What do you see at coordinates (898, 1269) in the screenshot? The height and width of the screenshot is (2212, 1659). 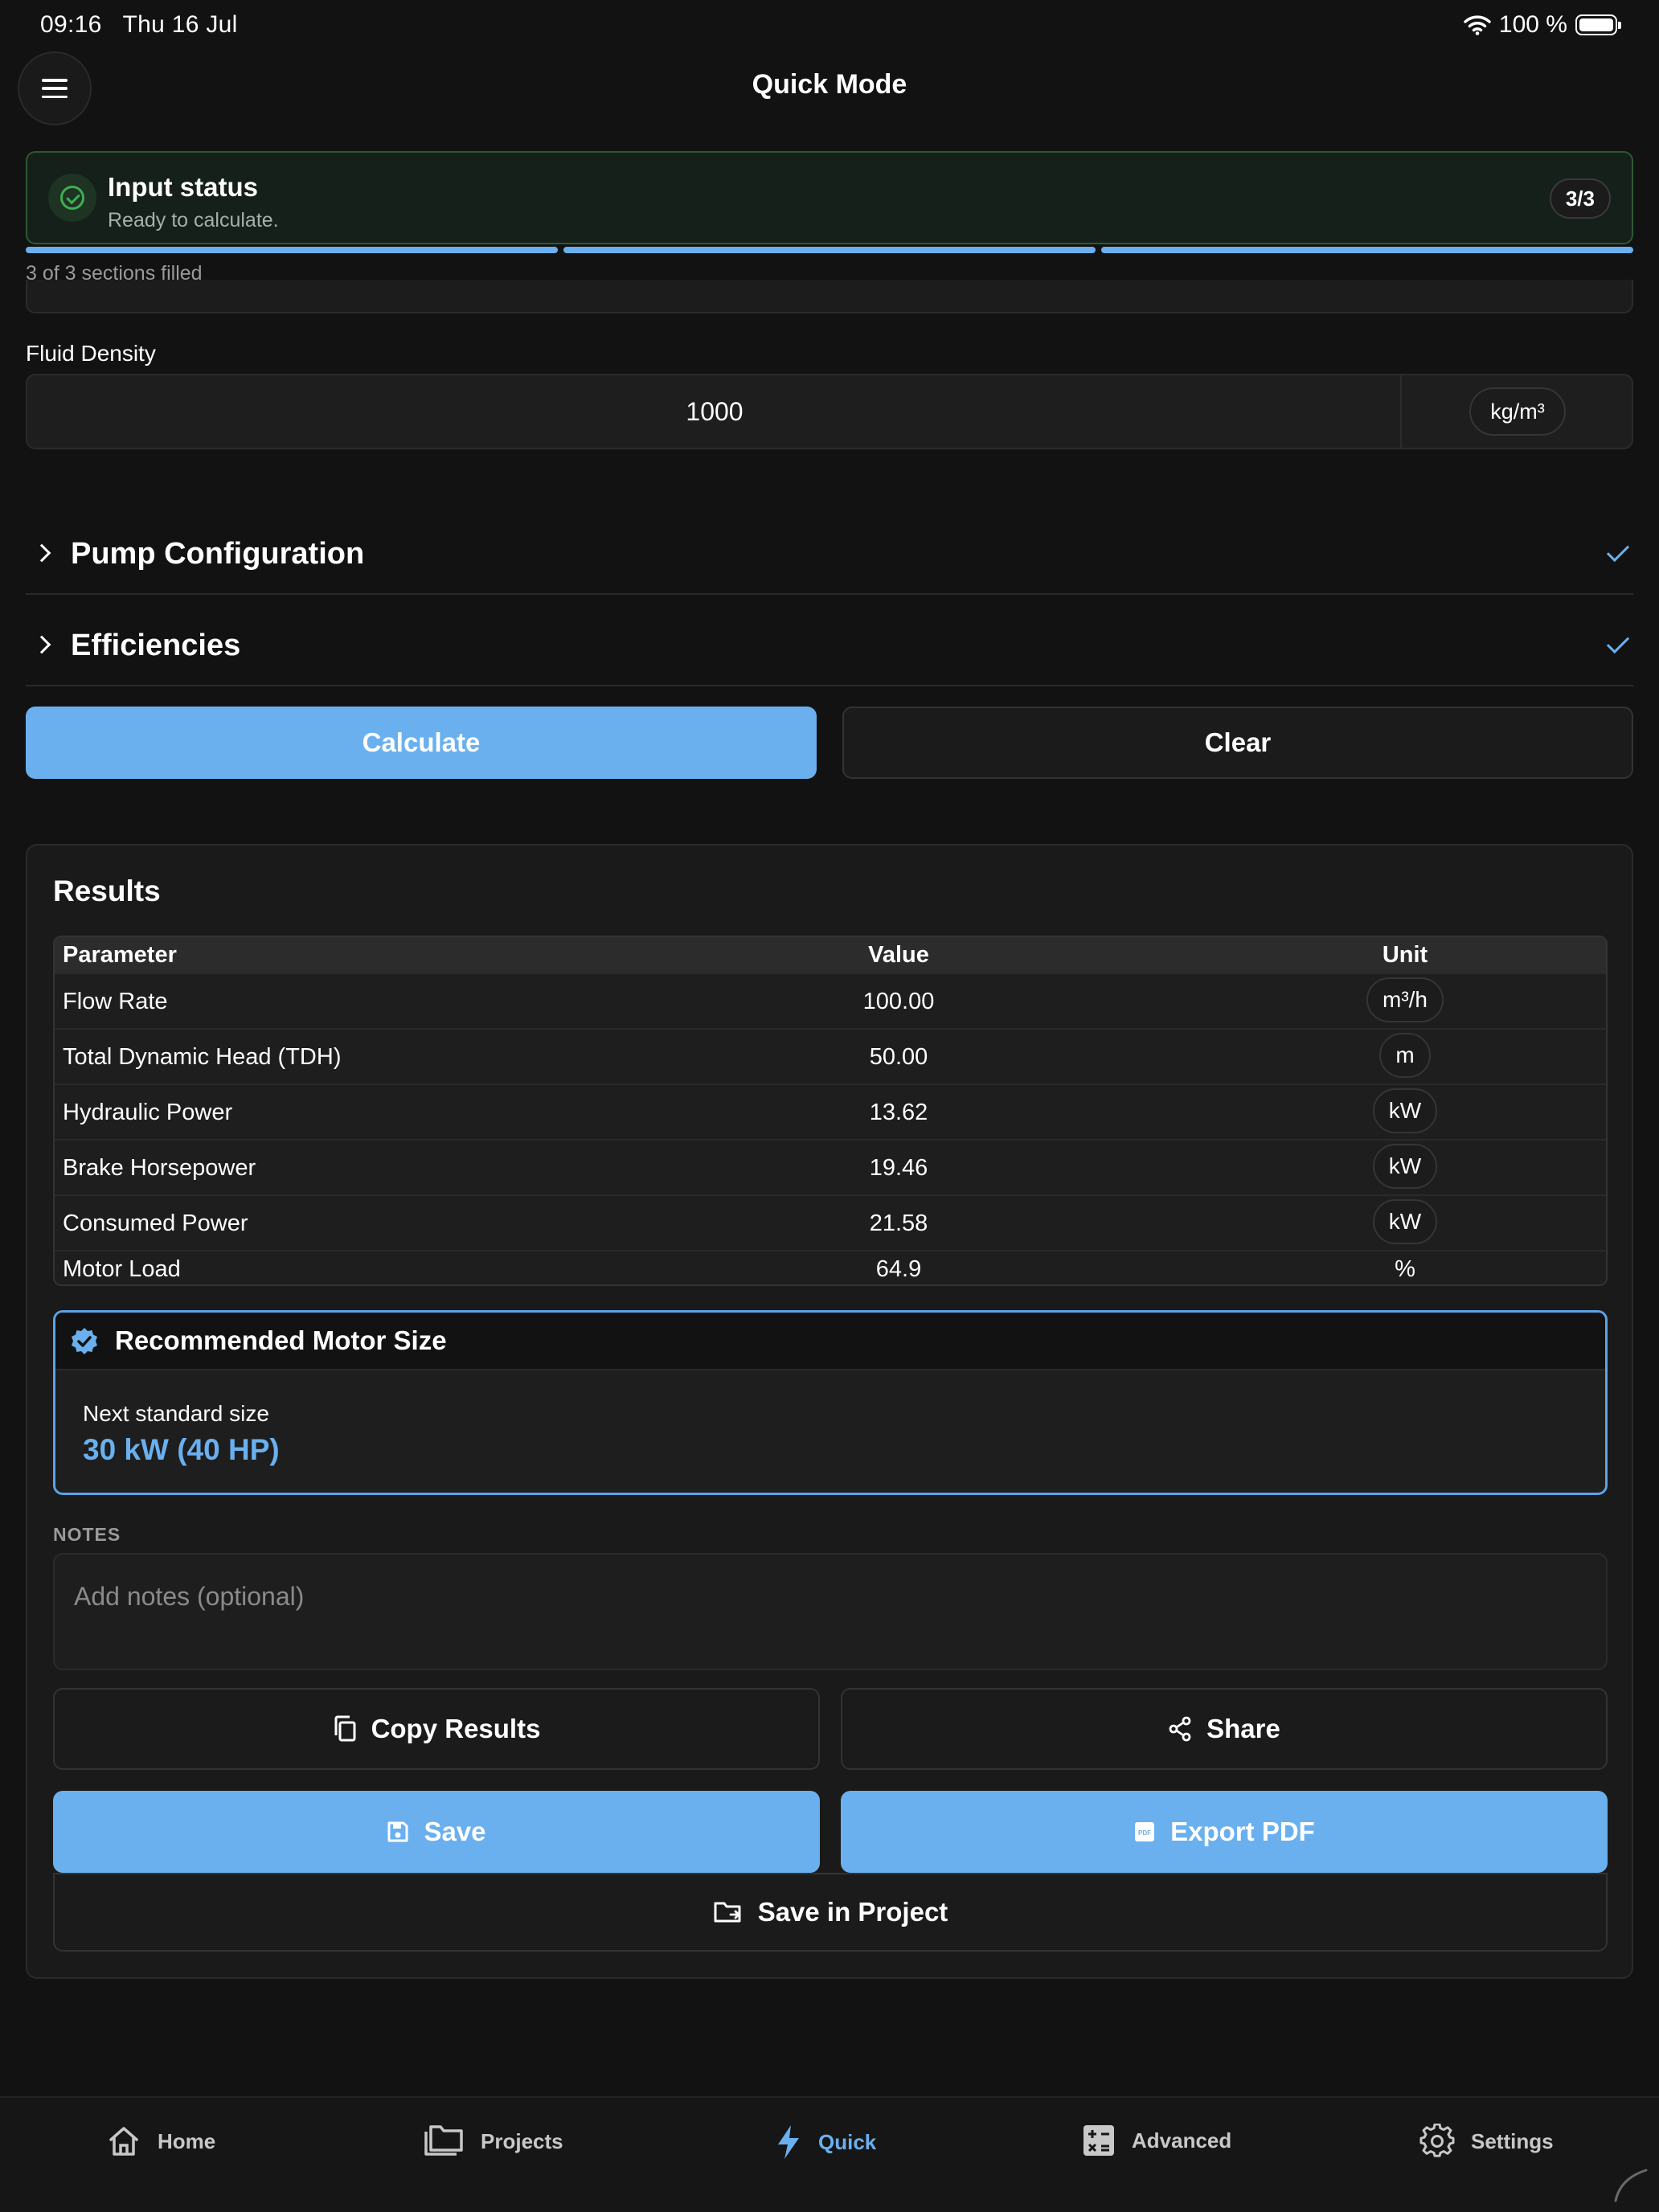 I see `row-value: 64.9` at bounding box center [898, 1269].